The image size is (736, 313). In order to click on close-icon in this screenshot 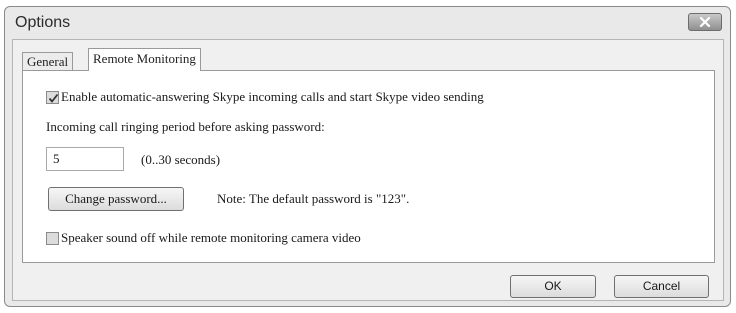, I will do `click(705, 22)`.